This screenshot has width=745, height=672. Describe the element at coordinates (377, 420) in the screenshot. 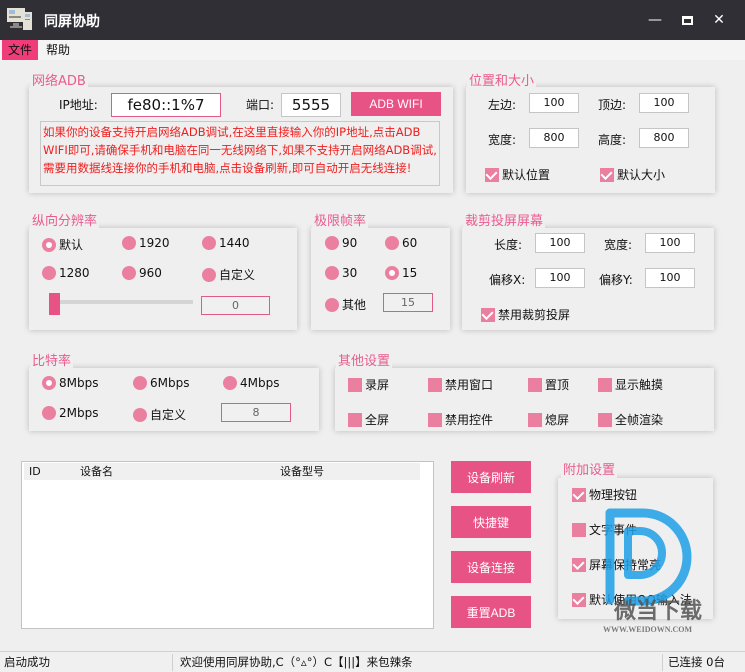

I see `checkbox-label: 全屏` at that location.